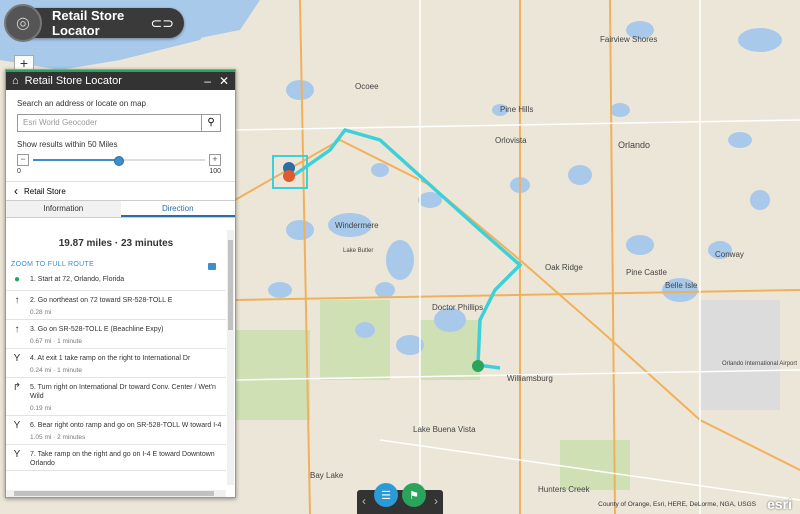 The image size is (800, 514). Describe the element at coordinates (16, 191) in the screenshot. I see `chevron-left-icon: ‹` at that location.